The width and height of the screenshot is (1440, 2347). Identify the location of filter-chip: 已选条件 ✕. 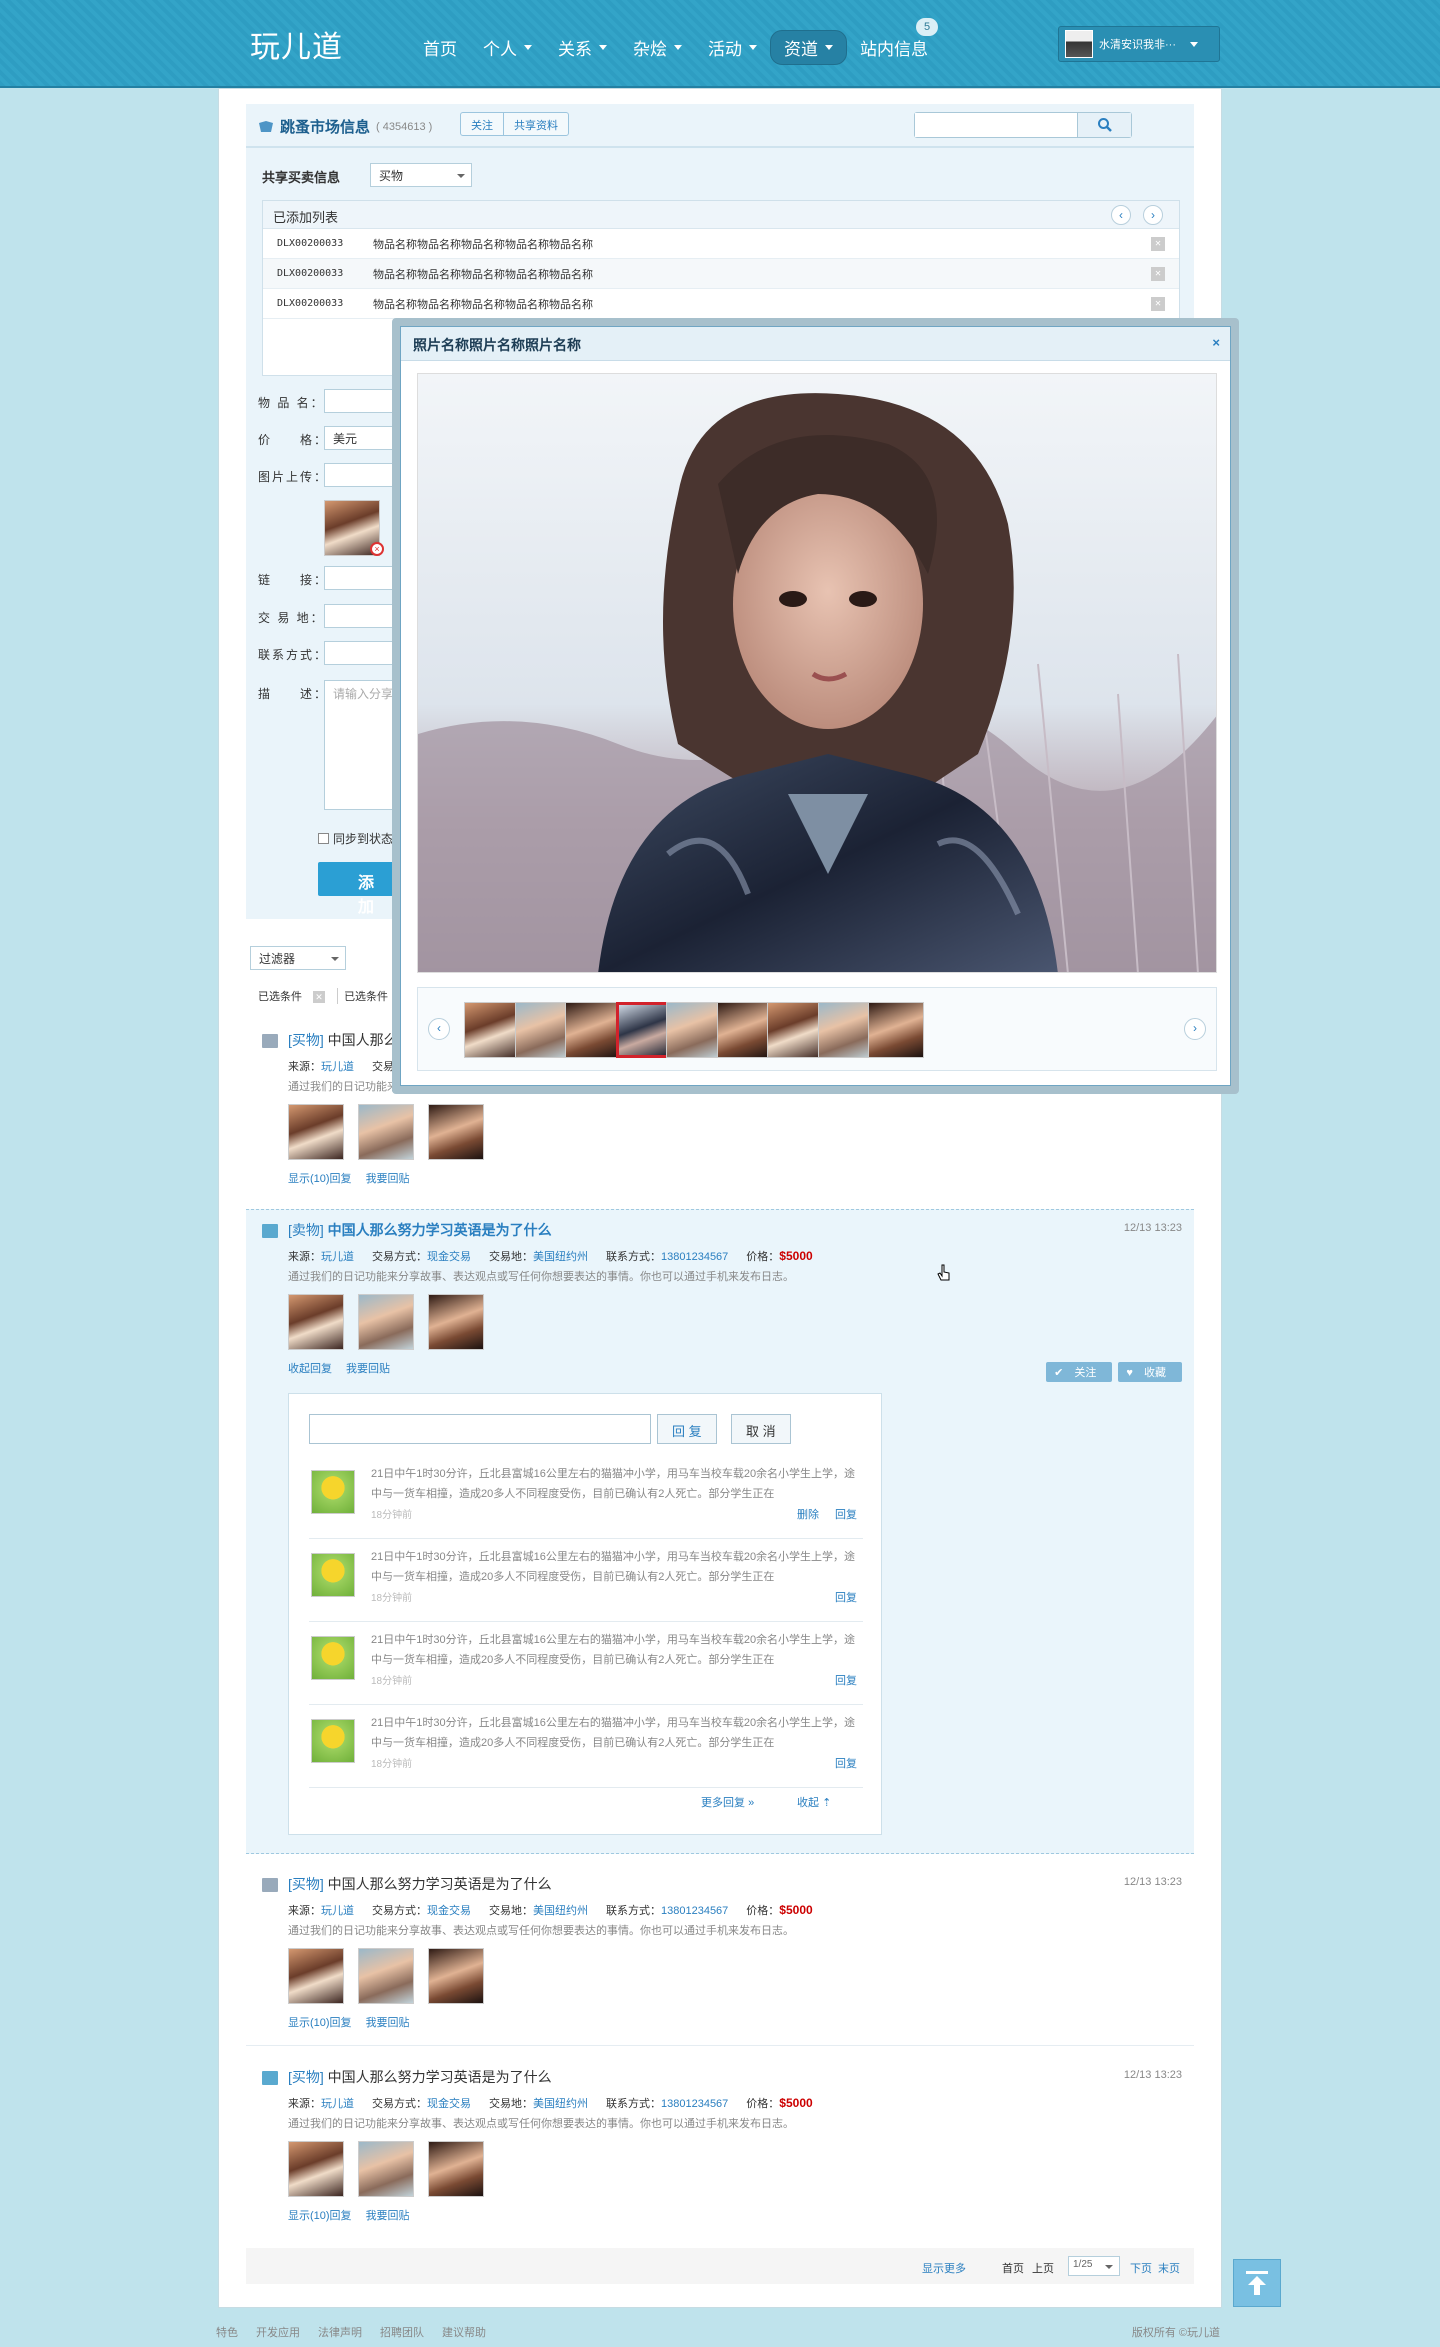
(292, 996).